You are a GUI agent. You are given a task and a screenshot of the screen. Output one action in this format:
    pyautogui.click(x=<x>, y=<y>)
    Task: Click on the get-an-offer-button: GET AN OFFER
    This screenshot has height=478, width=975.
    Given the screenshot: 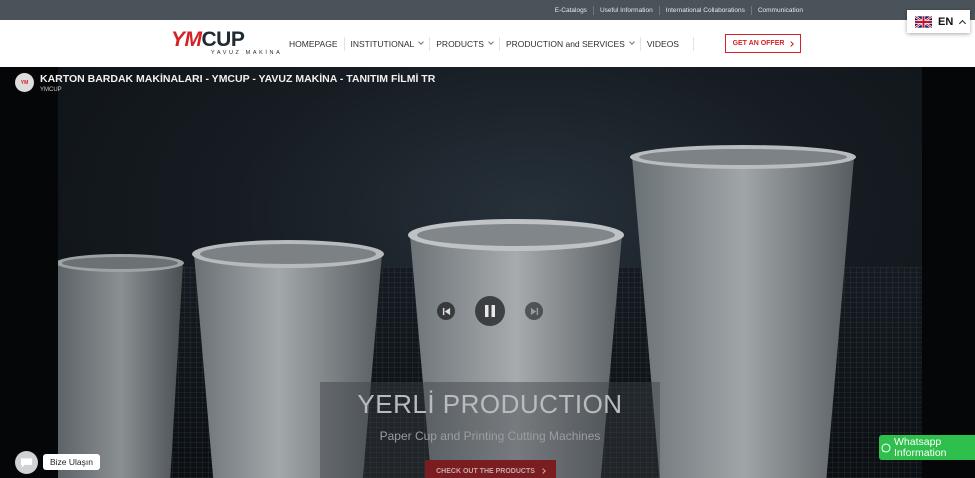 What is the action you would take?
    pyautogui.click(x=763, y=43)
    